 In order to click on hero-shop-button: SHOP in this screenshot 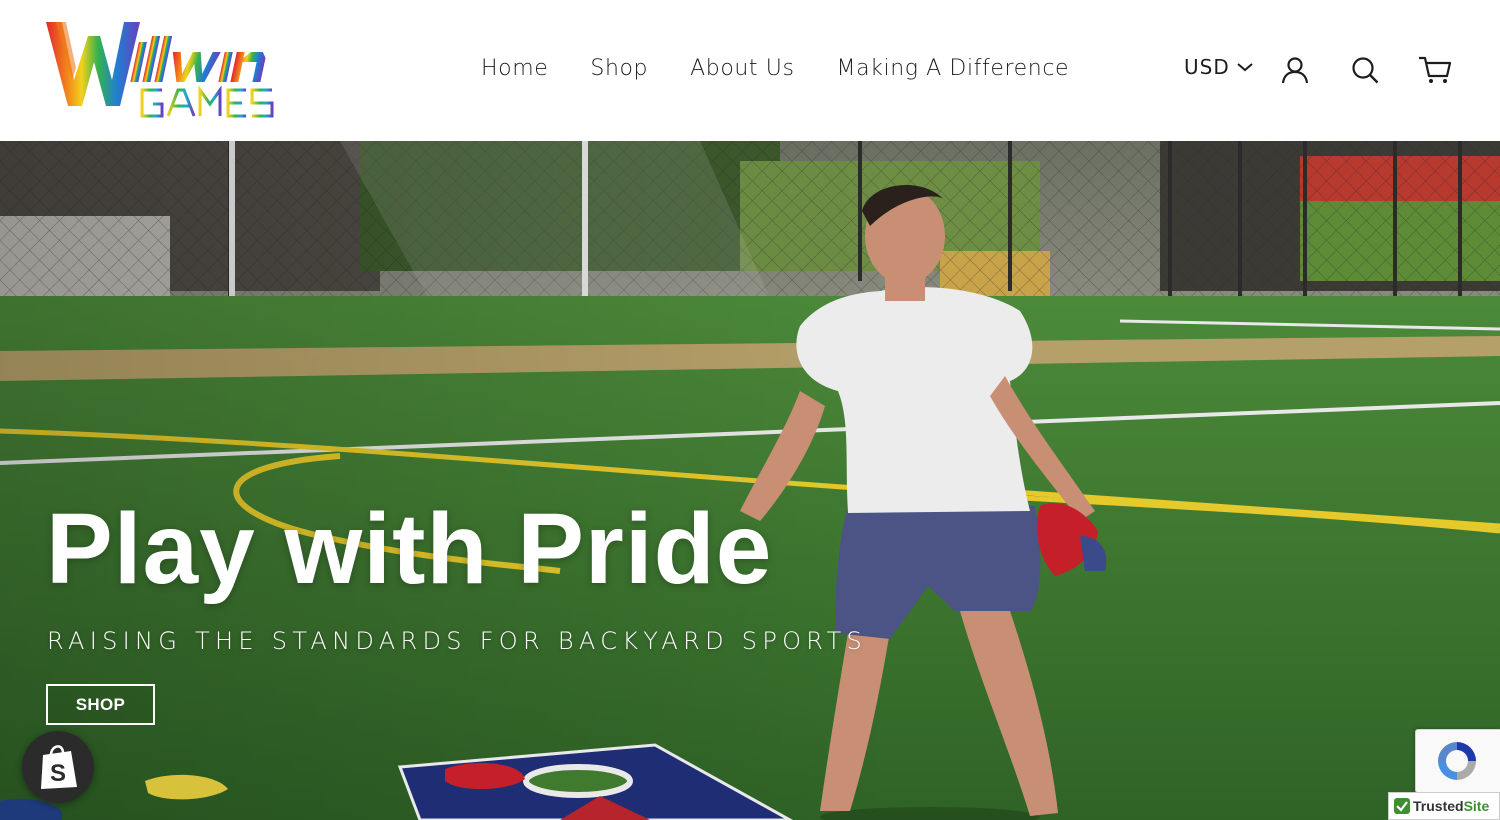, I will do `click(100, 704)`.